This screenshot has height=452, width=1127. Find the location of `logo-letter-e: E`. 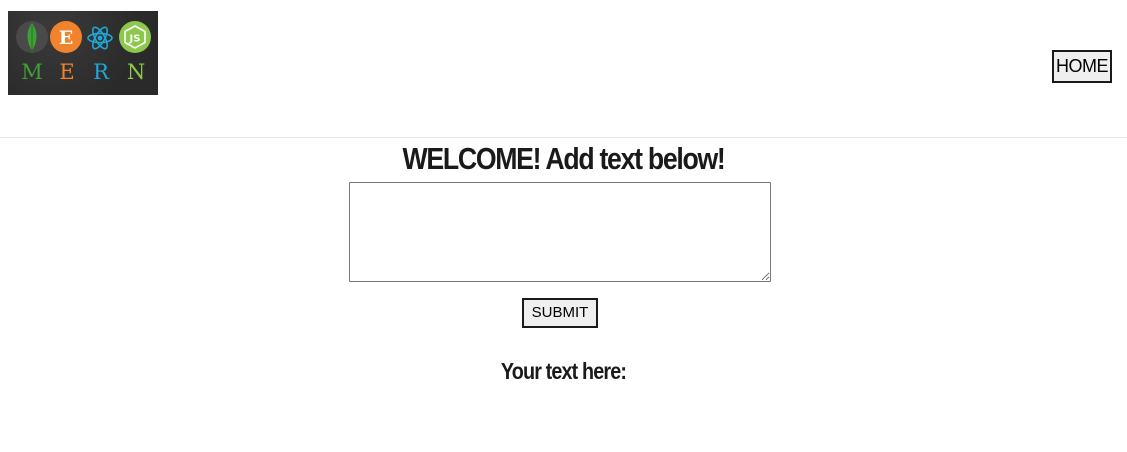

logo-letter-e: E is located at coordinates (66, 72).